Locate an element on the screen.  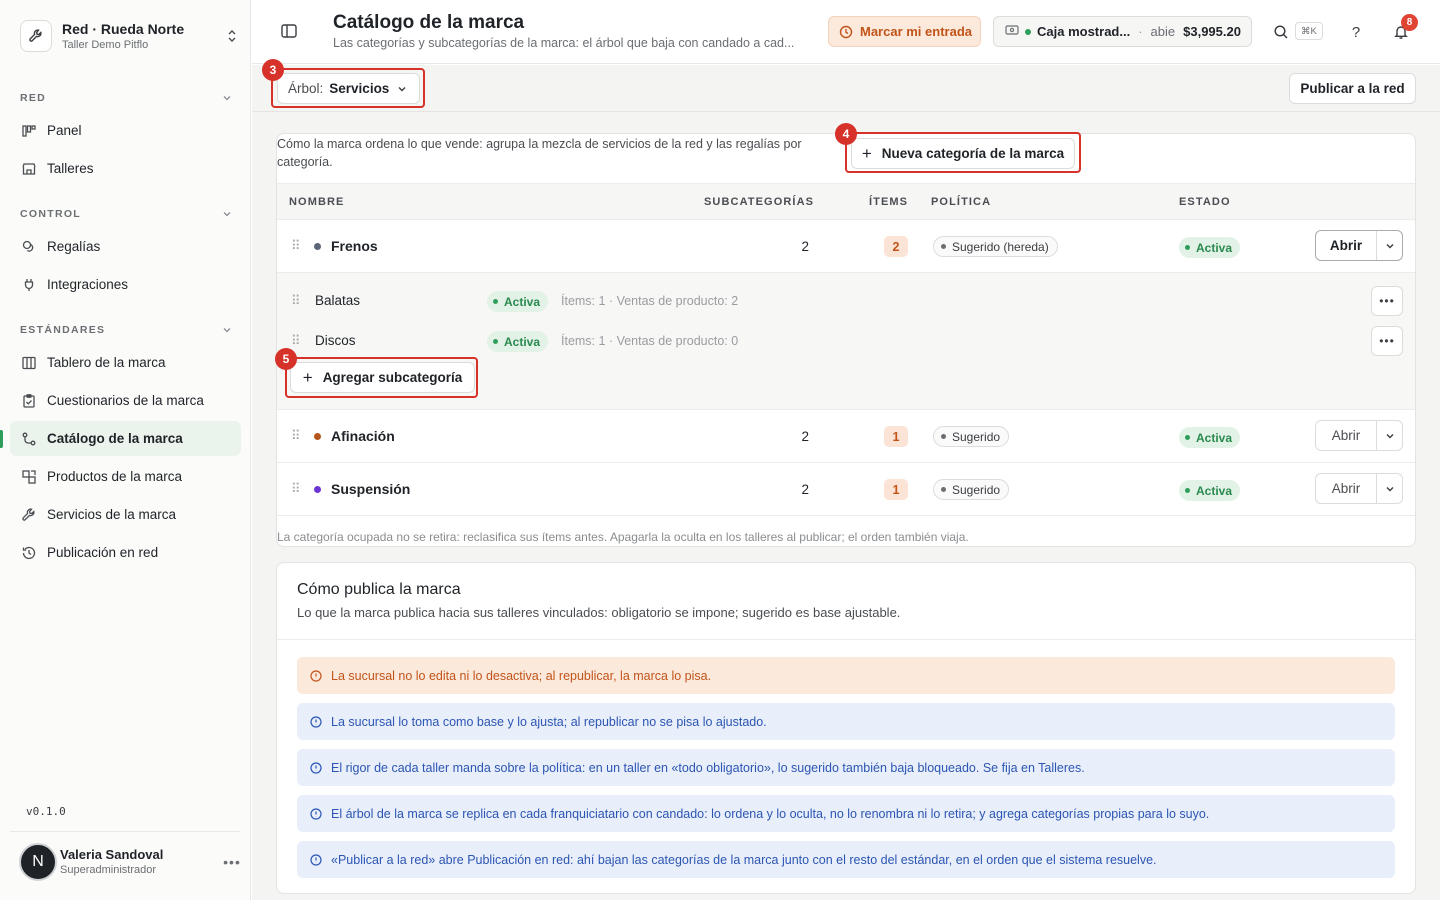
active-indicator is located at coordinates (1, 439).